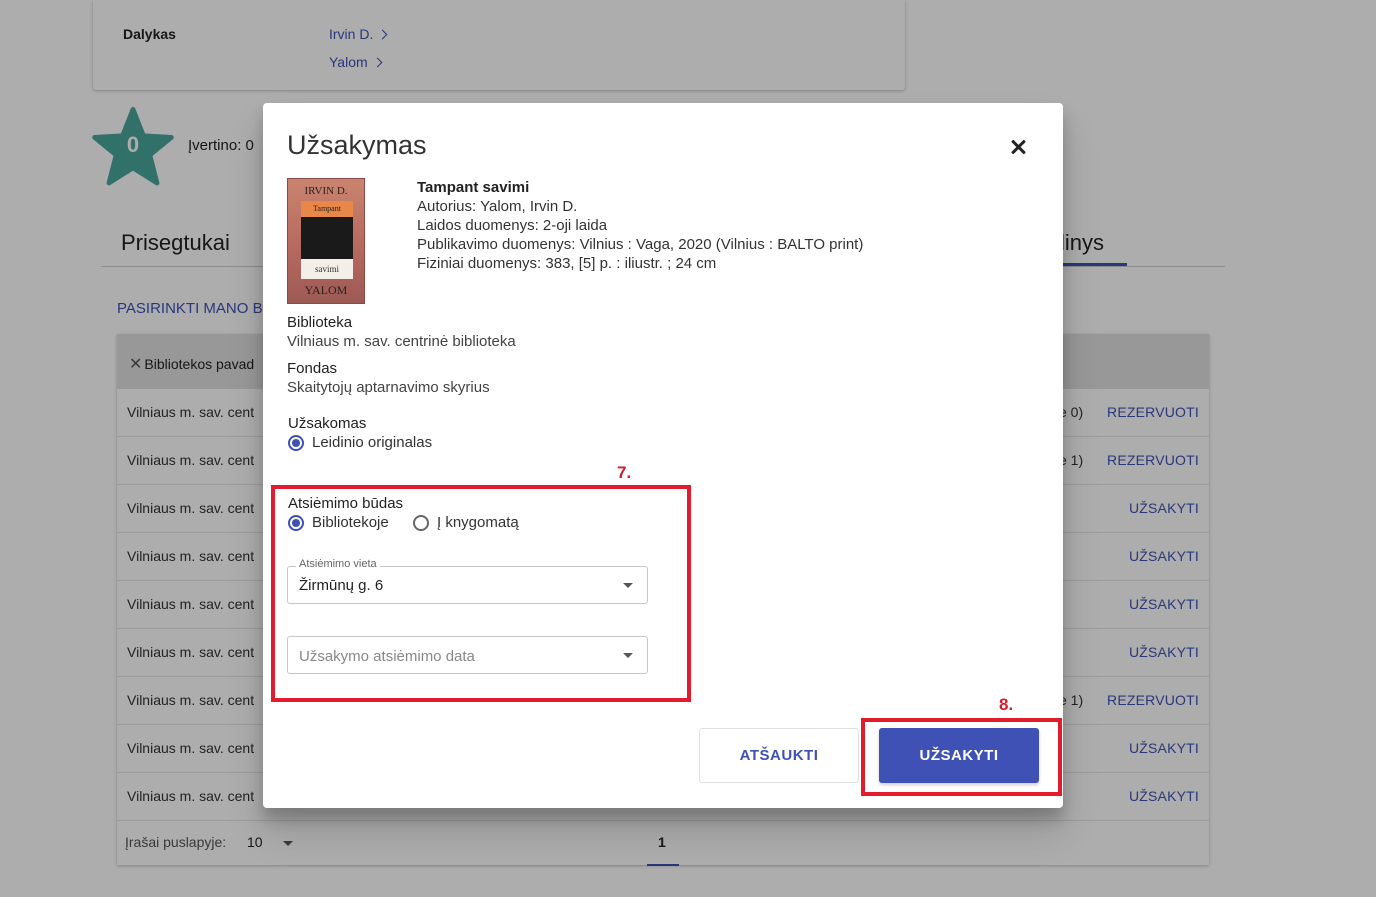  Describe the element at coordinates (512, 225) in the screenshot. I see `book-edition: Laidos duomenys: 2-oji laida` at that location.